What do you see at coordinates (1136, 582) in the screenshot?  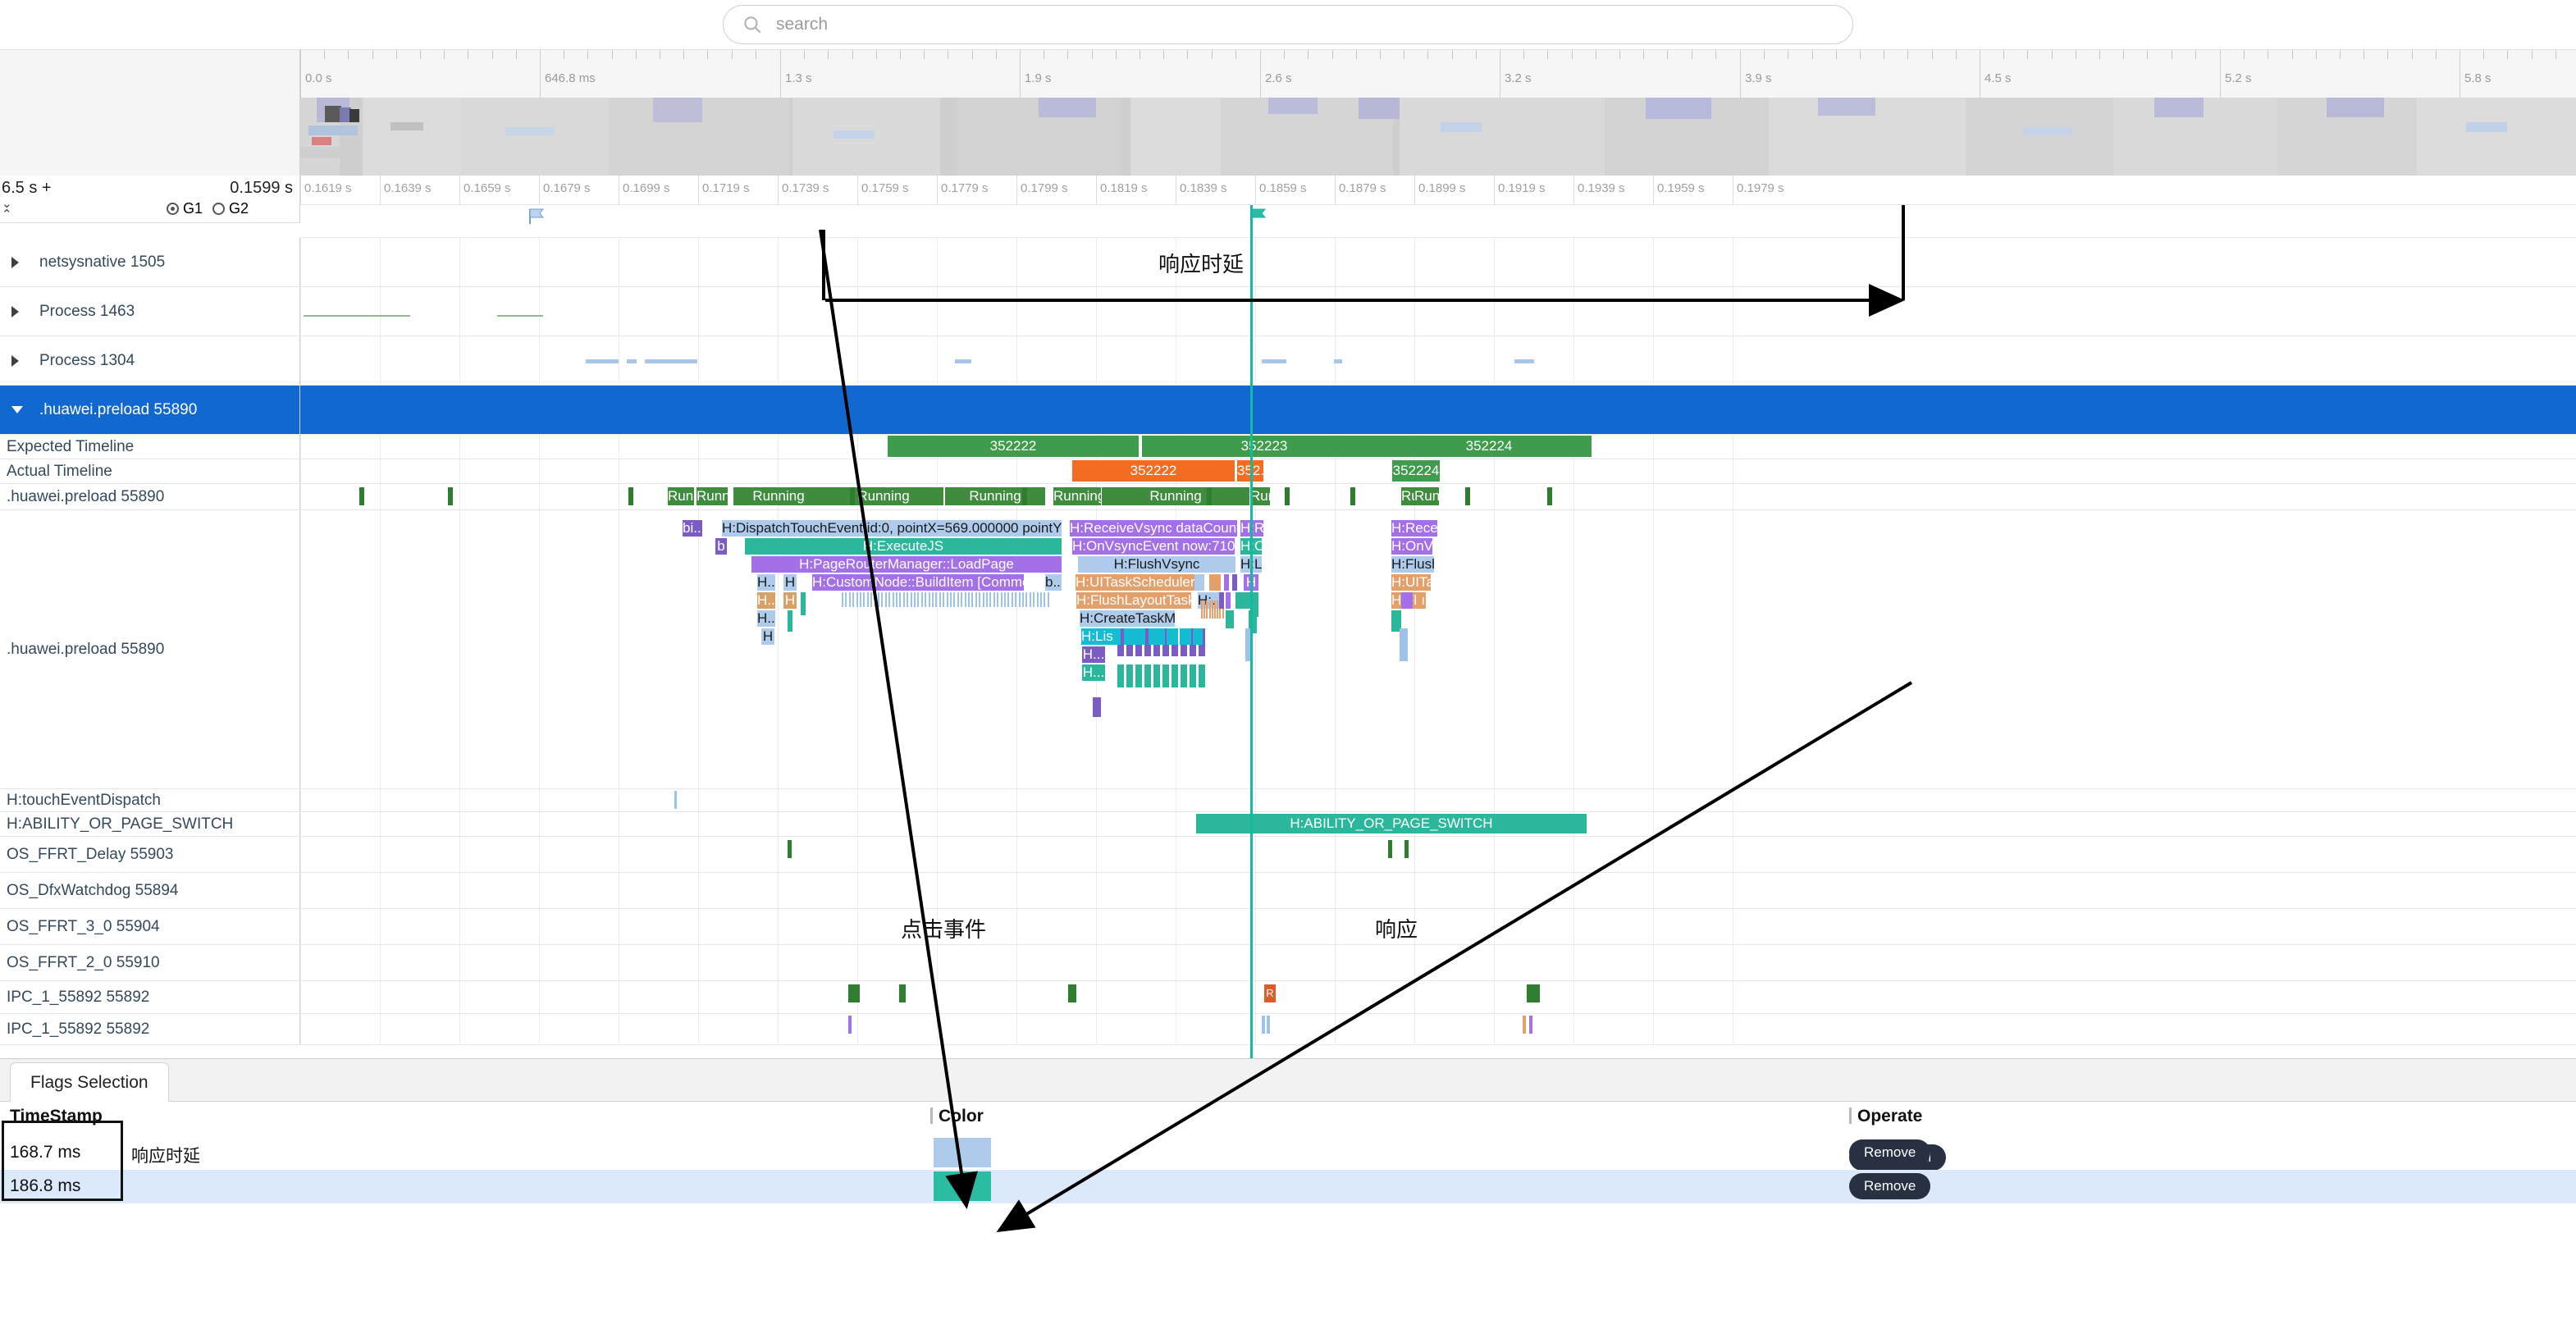 I see `trace-slice: H:UITaskScheduler::FlushTask` at bounding box center [1136, 582].